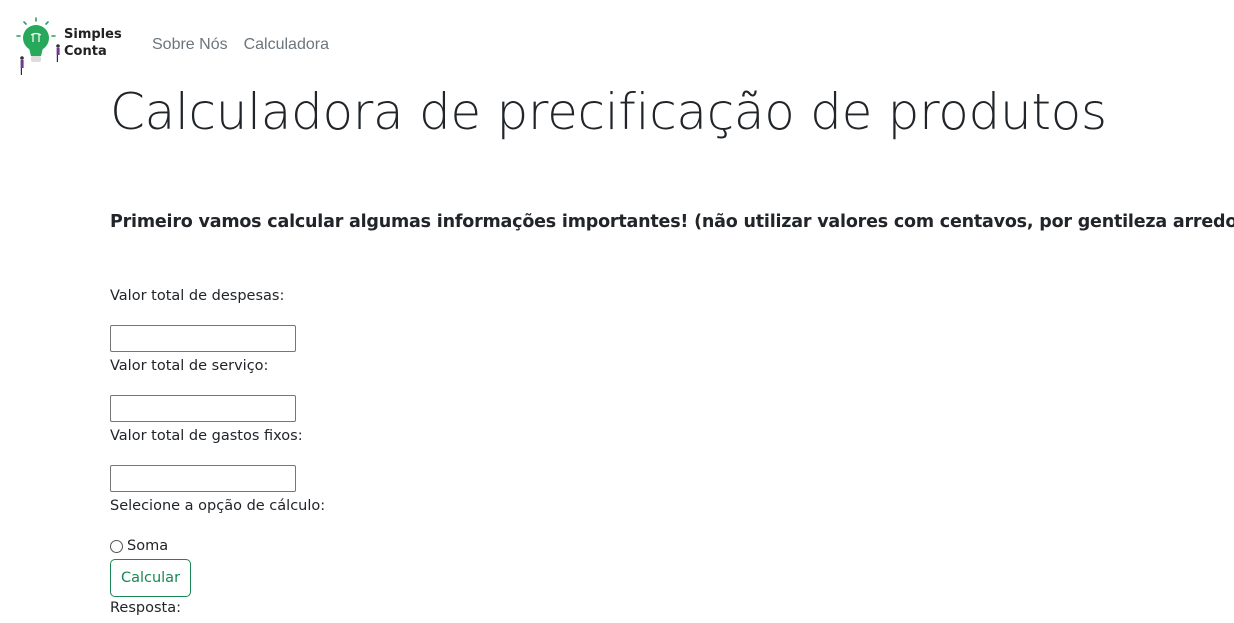 This screenshot has height=623, width=1234. What do you see at coordinates (608, 112) in the screenshot?
I see `page-title: Calculadora de precificação de produtos` at bounding box center [608, 112].